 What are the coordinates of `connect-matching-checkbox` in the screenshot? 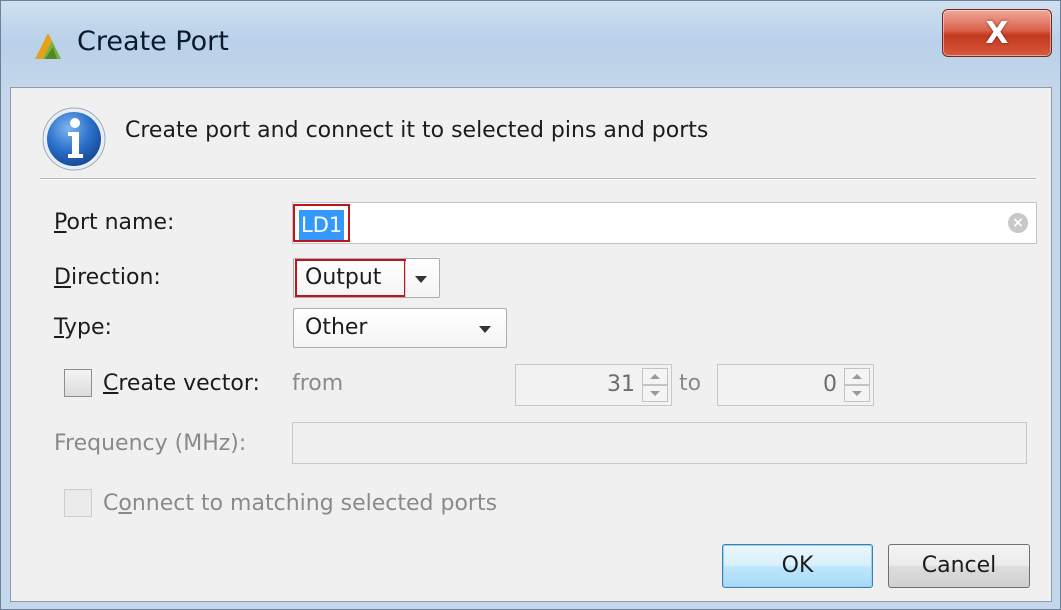 It's located at (78, 503).